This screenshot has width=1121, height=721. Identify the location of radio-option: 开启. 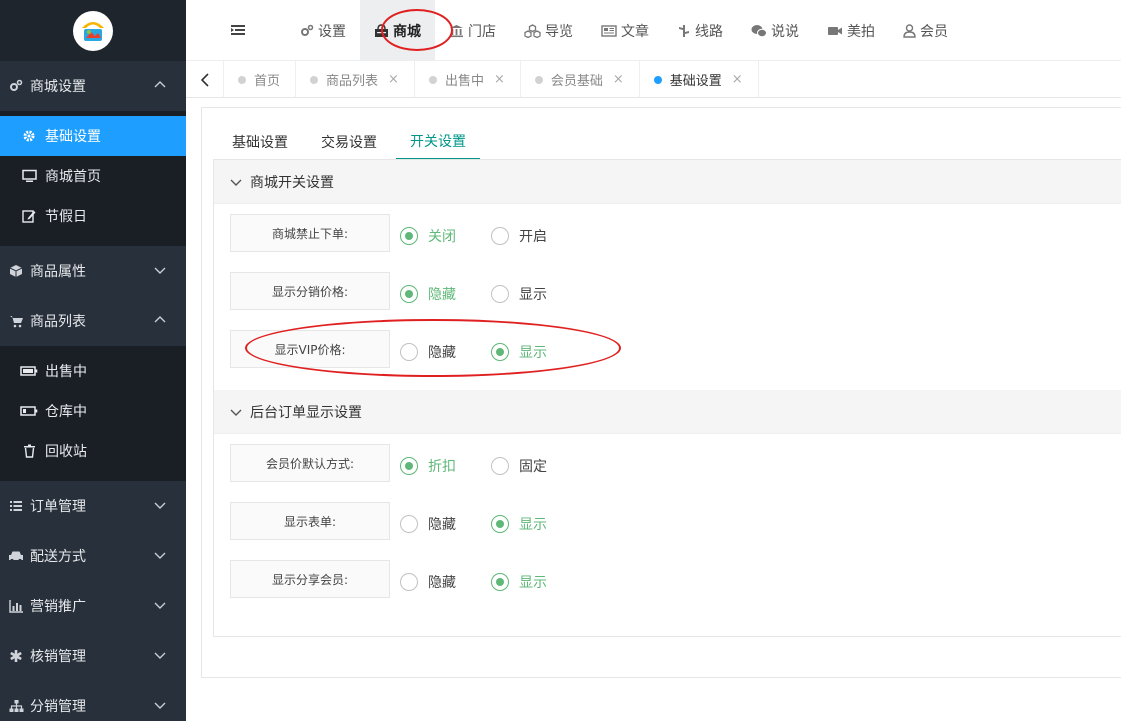
(519, 236).